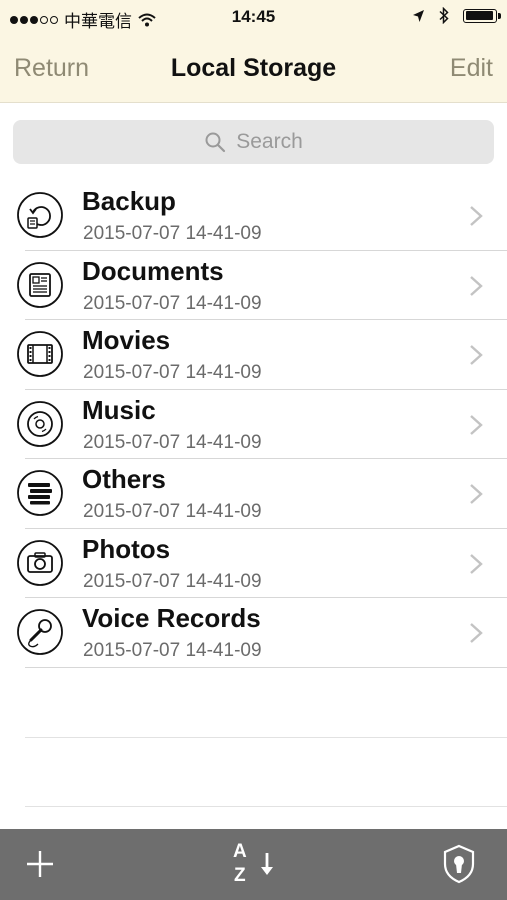  Describe the element at coordinates (40, 562) in the screenshot. I see `camera-icon` at that location.